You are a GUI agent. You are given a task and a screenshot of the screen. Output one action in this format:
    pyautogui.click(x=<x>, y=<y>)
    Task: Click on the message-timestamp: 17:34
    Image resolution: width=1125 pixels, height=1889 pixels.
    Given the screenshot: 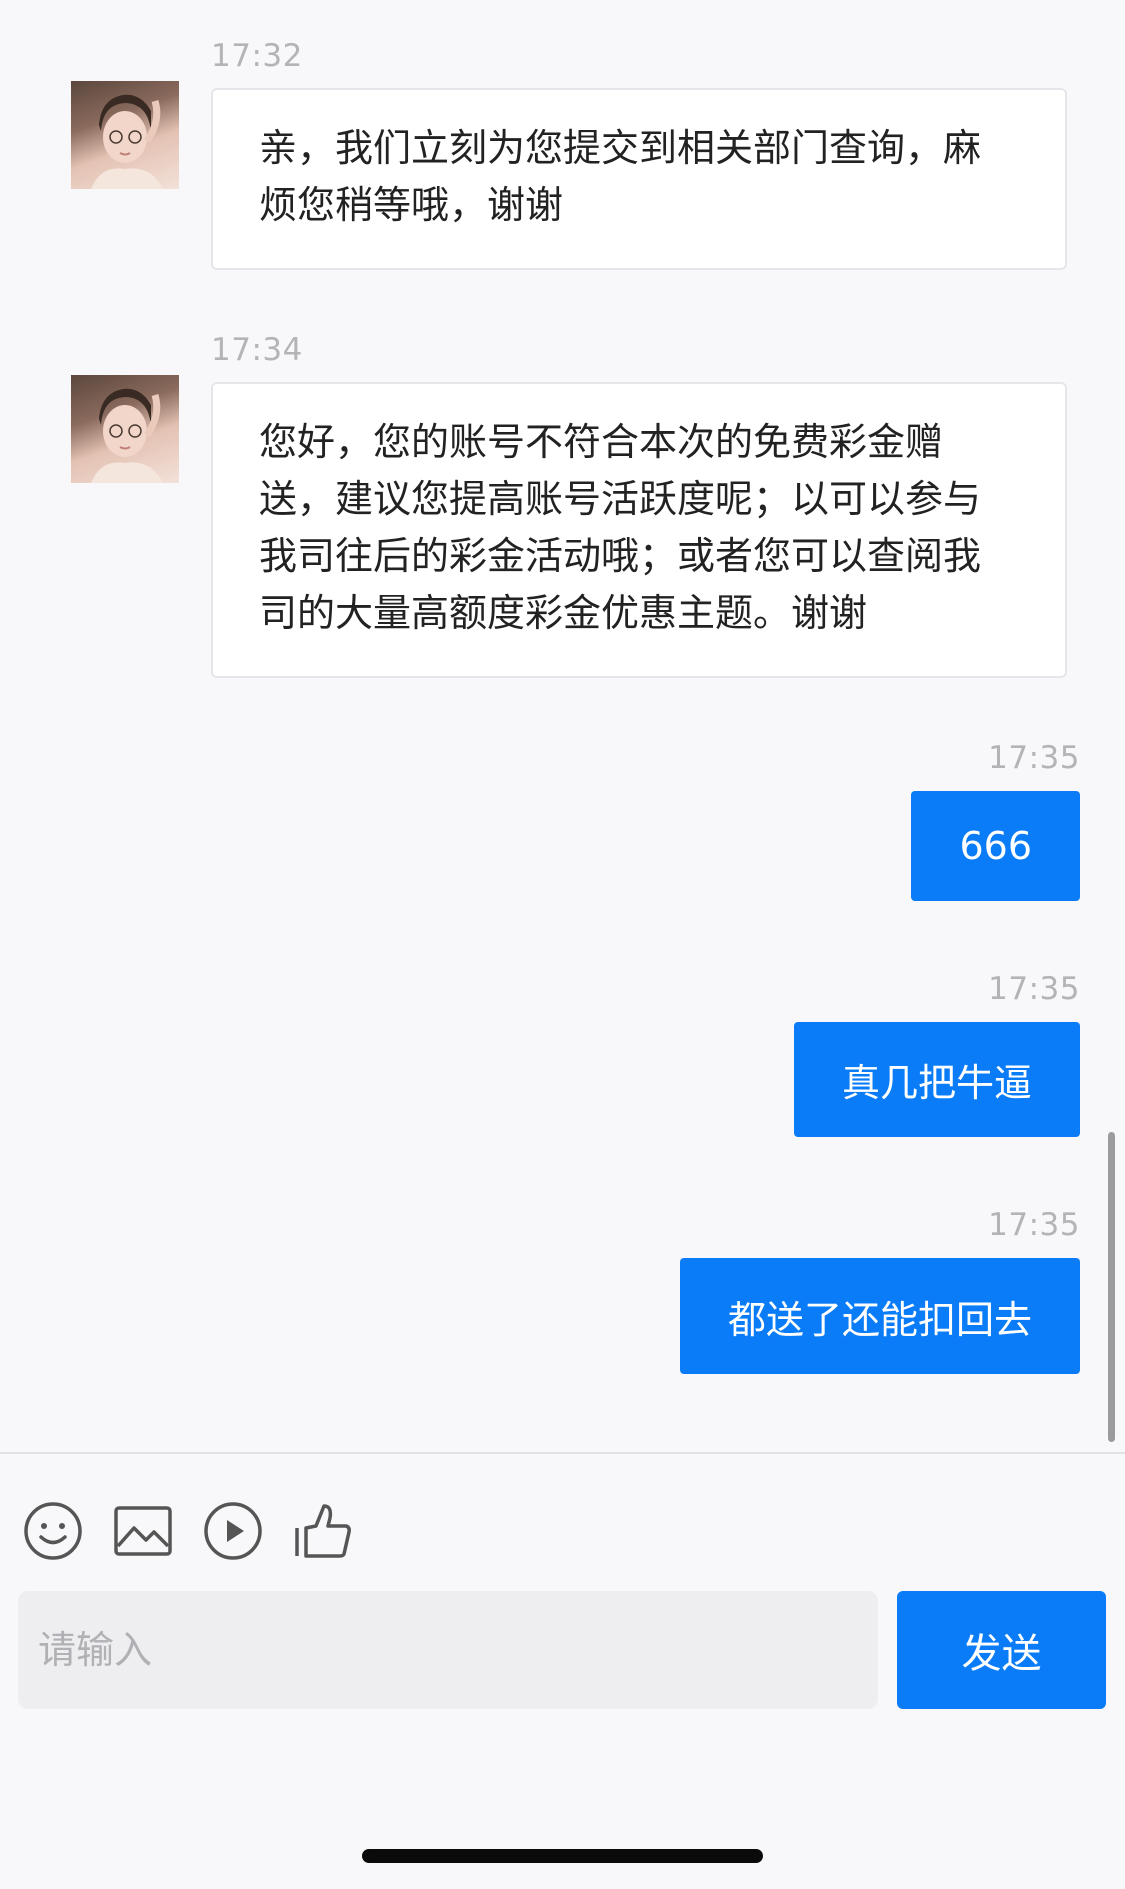 What is the action you would take?
    pyautogui.click(x=257, y=350)
    